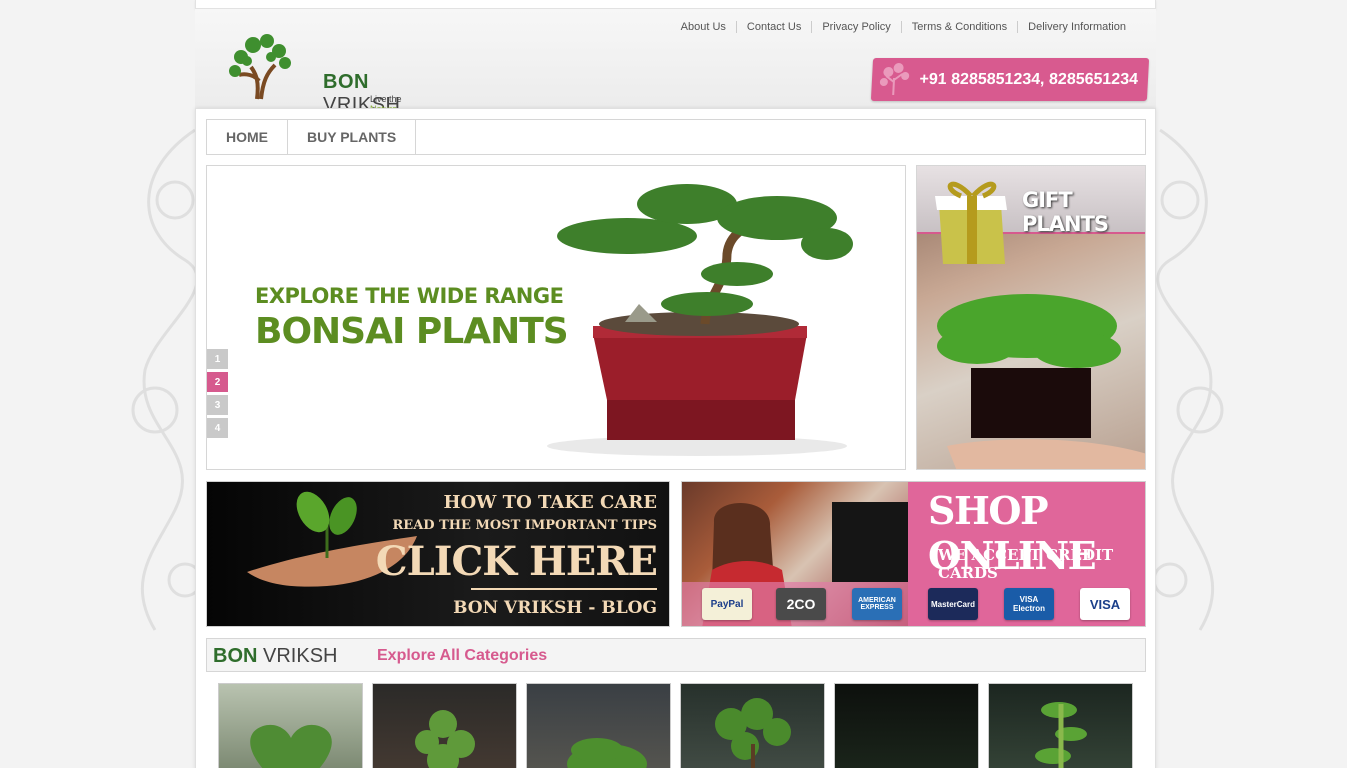  Describe the element at coordinates (953, 604) in the screenshot. I see `mastercard-logo: MasterCard` at that location.